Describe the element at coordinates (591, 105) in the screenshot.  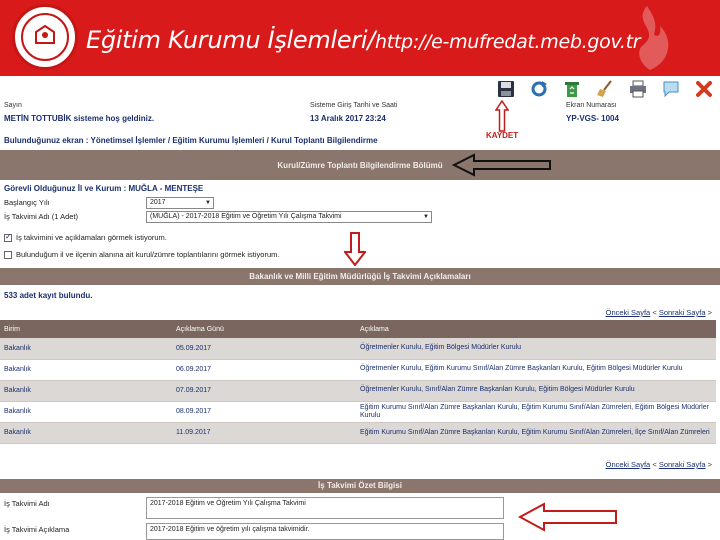
I see `screen-number-label: Ekran Numarası` at that location.